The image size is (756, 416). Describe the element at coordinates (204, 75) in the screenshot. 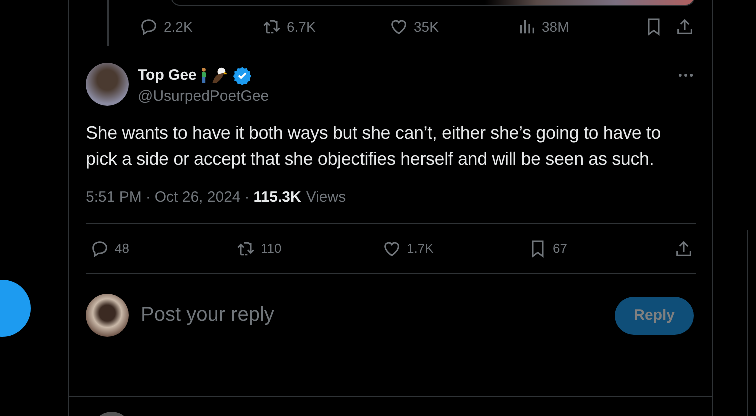

I see `person-icon` at that location.